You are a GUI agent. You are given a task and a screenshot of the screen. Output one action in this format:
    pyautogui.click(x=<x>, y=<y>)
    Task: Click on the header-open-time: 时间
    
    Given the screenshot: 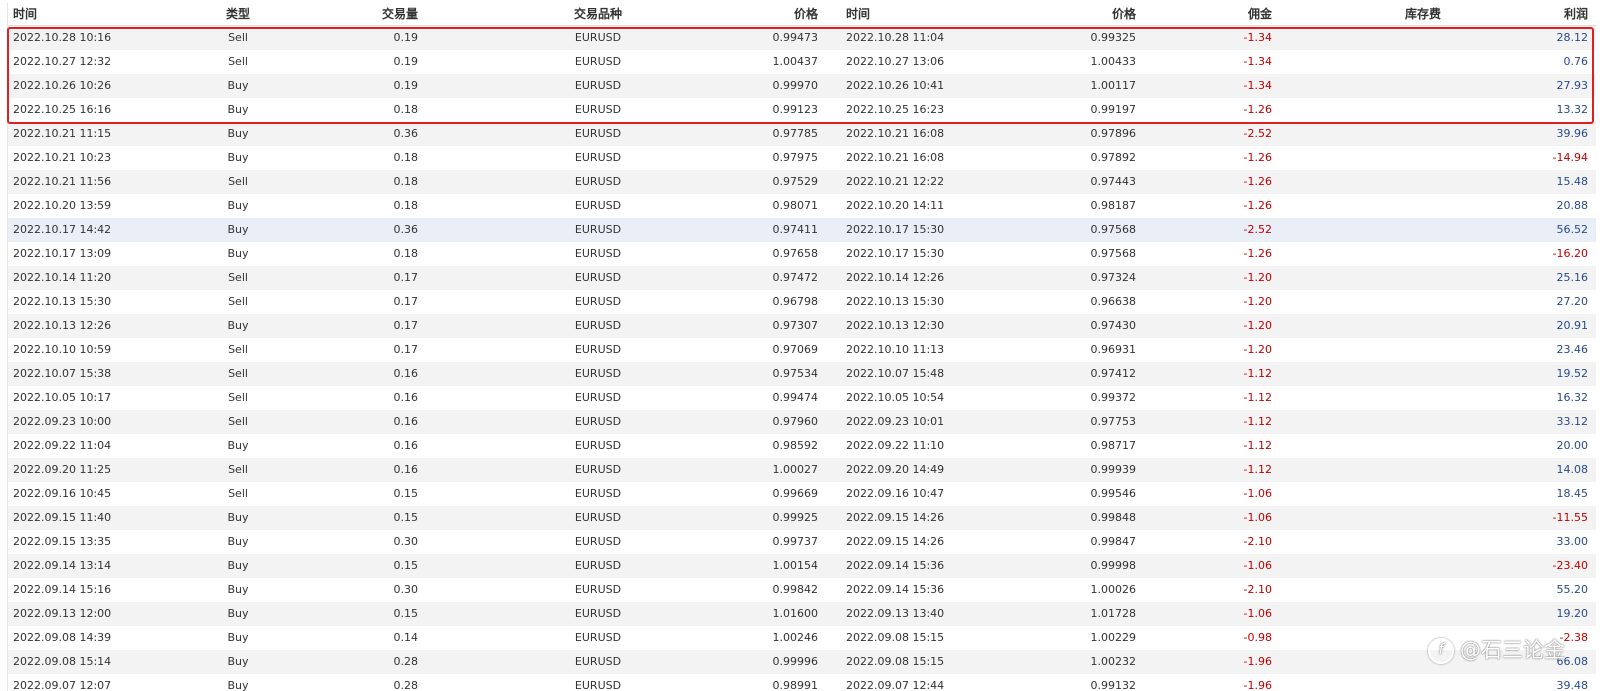 What is the action you would take?
    pyautogui.click(x=25, y=14)
    